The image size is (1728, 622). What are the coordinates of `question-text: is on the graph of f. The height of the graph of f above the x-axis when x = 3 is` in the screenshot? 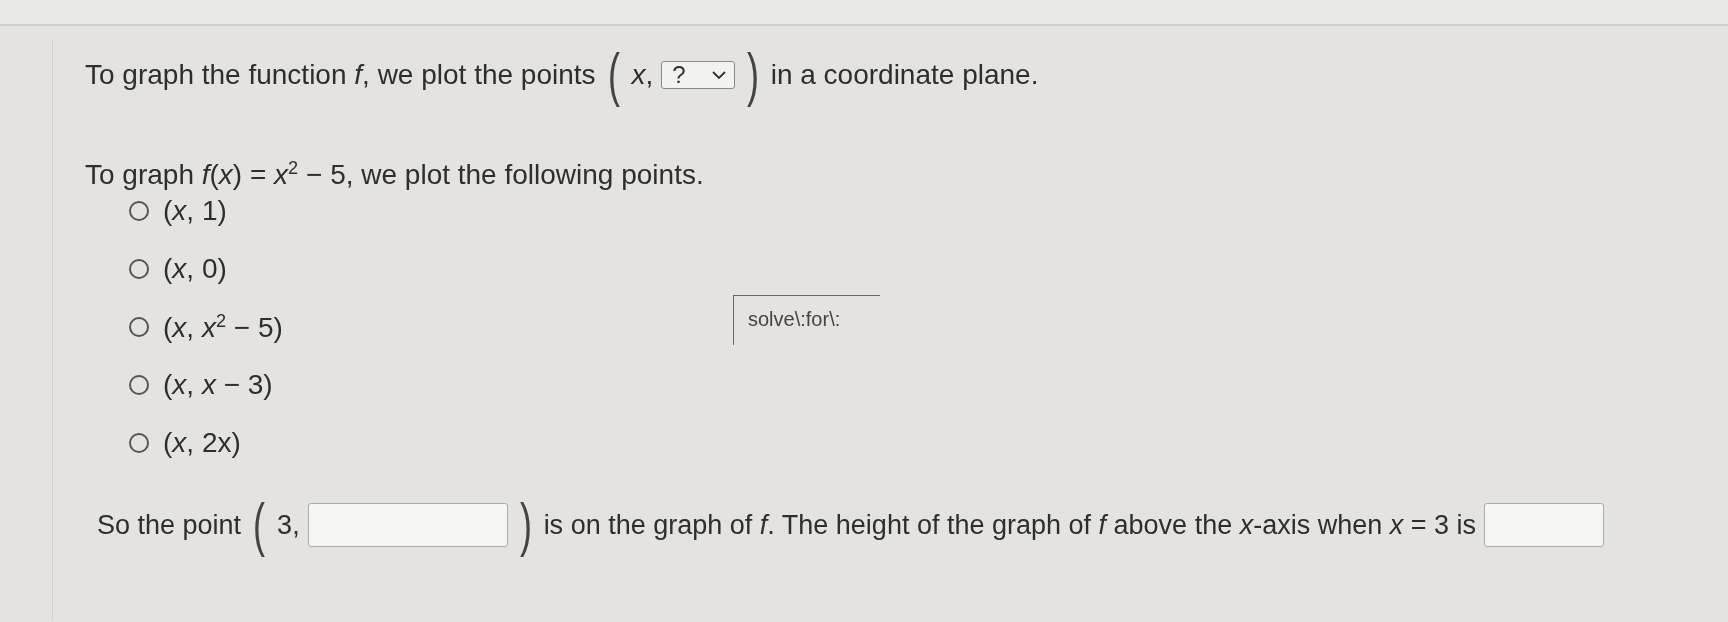 It's located at (1010, 525).